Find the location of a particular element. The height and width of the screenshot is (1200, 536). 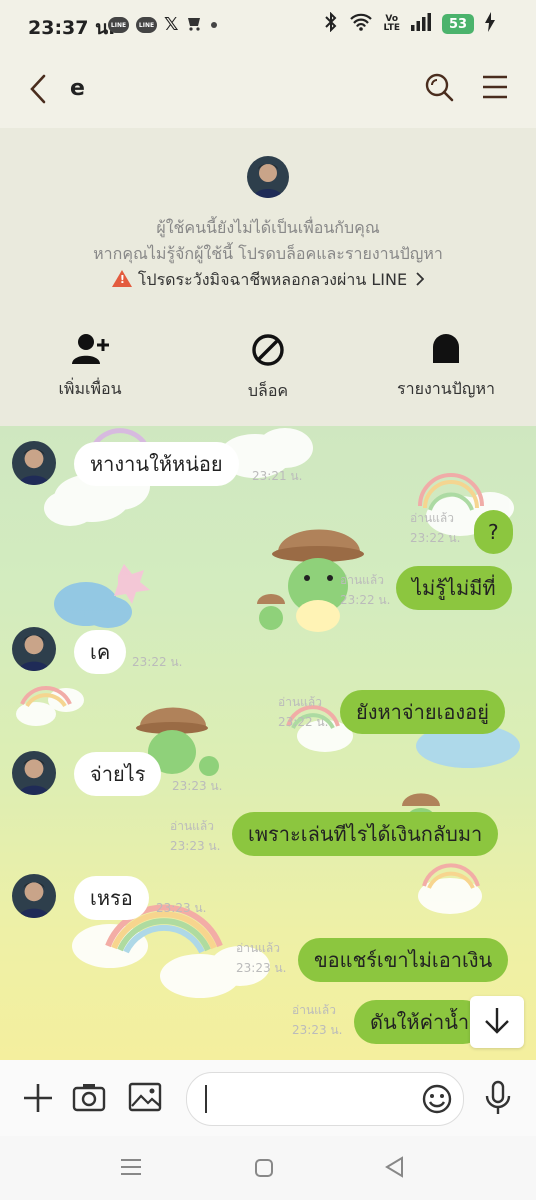

microphone-icon is located at coordinates (498, 1100).